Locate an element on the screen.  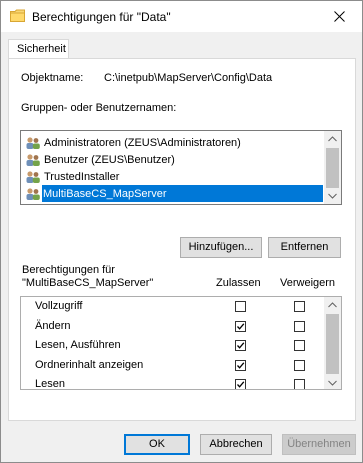
groups-label: Gruppen- oder Benutzernamen: is located at coordinates (98, 108).